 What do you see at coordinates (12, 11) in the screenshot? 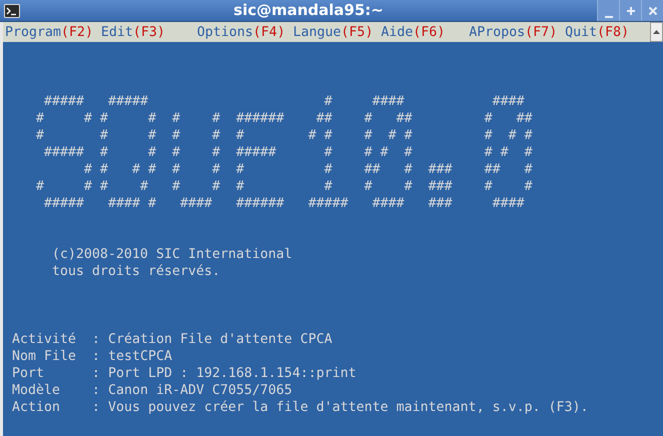
I see `terminal-icon` at bounding box center [12, 11].